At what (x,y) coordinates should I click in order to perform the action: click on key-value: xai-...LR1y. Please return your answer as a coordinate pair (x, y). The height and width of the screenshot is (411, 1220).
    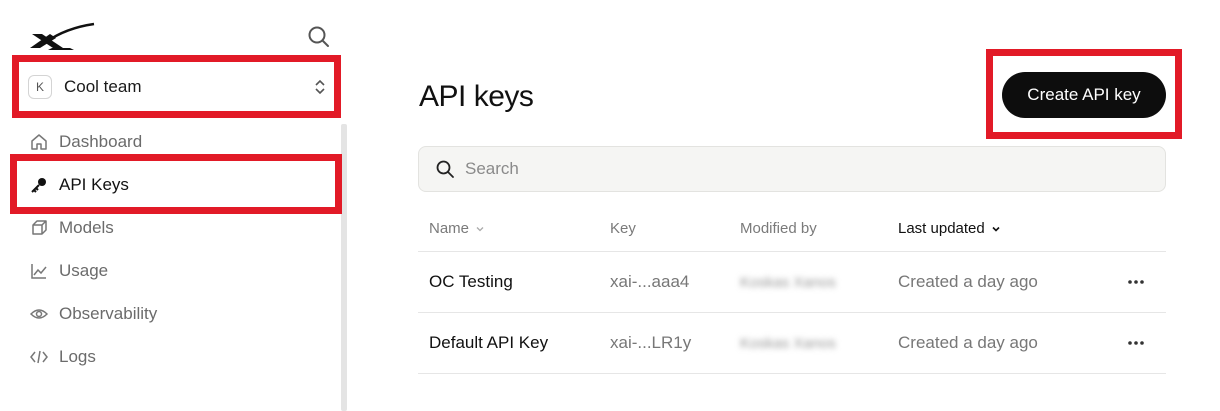
    Looking at the image, I should click on (651, 342).